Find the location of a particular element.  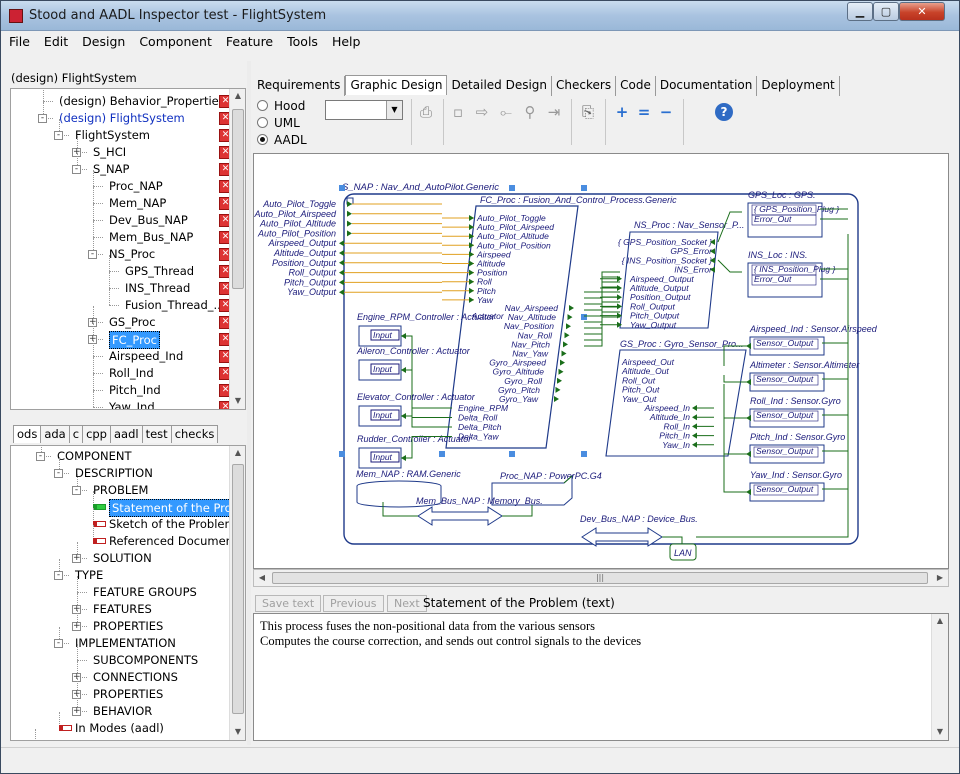

tab-documentation: Documentation is located at coordinates (707, 86).